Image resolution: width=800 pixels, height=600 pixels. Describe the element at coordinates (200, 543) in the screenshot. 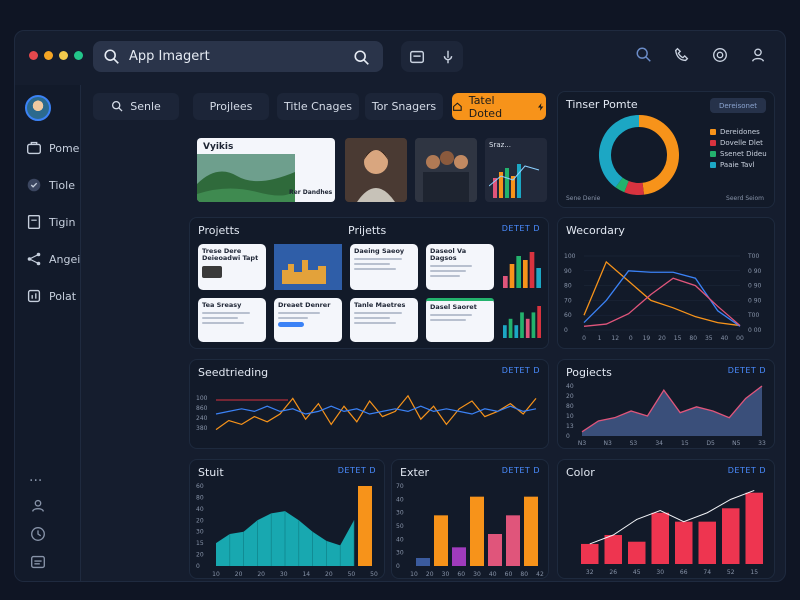

I see `y-tick-label: 15` at that location.